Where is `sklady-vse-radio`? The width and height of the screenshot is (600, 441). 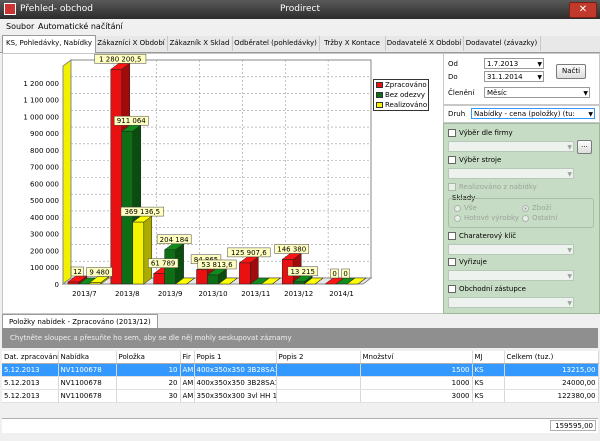
sklady-vse-radio is located at coordinates (457, 208).